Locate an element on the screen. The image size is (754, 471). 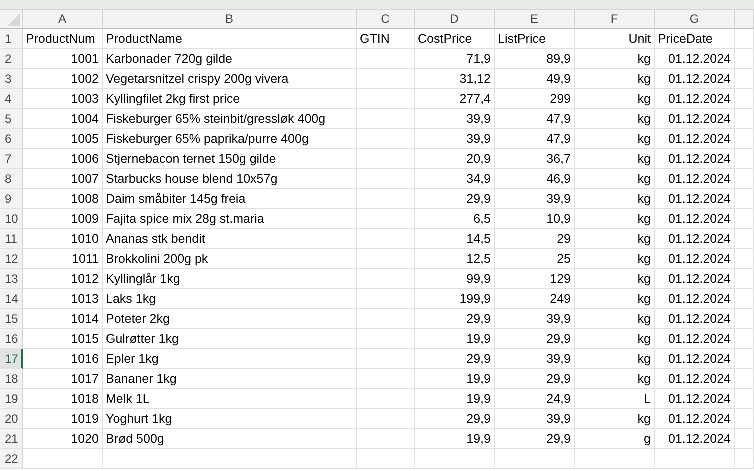
table-cell: Ananas stk bendit is located at coordinates (230, 239).